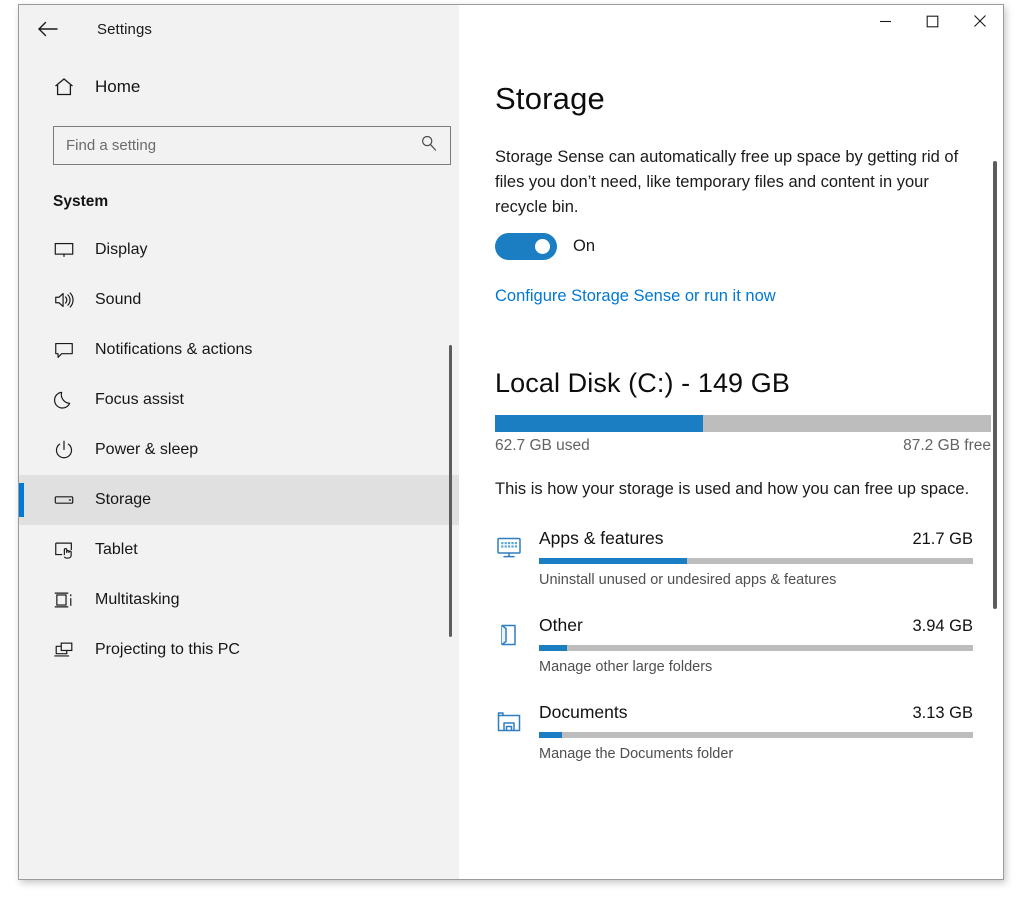 This screenshot has width=1024, height=905. What do you see at coordinates (942, 713) in the screenshot?
I see `category-size: 3.13 GB` at bounding box center [942, 713].